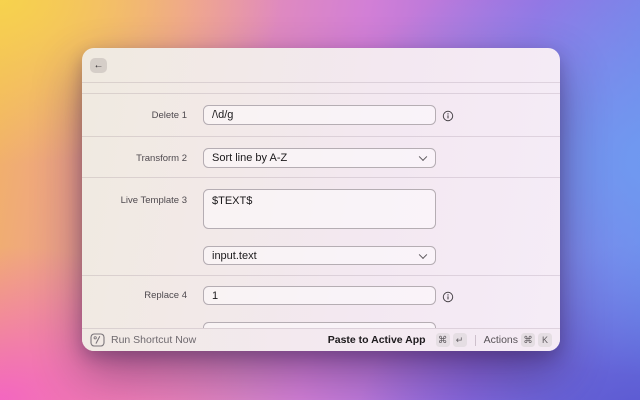  I want to click on replace-4-input: 1, so click(319, 295).